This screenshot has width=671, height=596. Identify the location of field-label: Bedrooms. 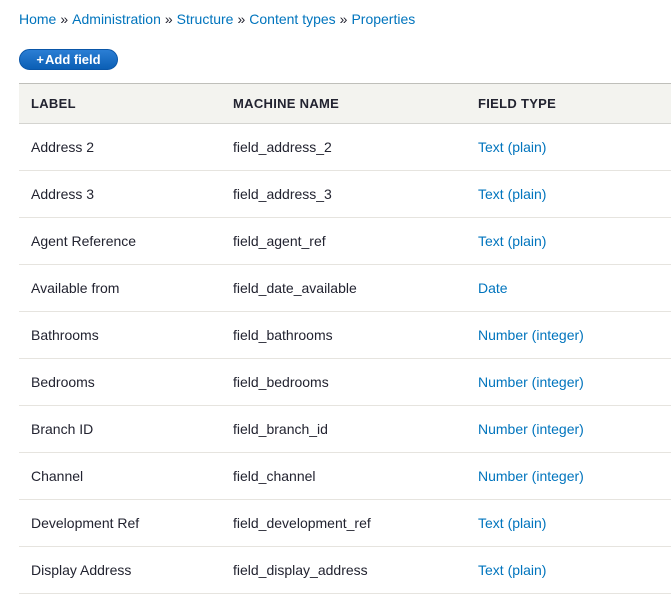
(63, 382).